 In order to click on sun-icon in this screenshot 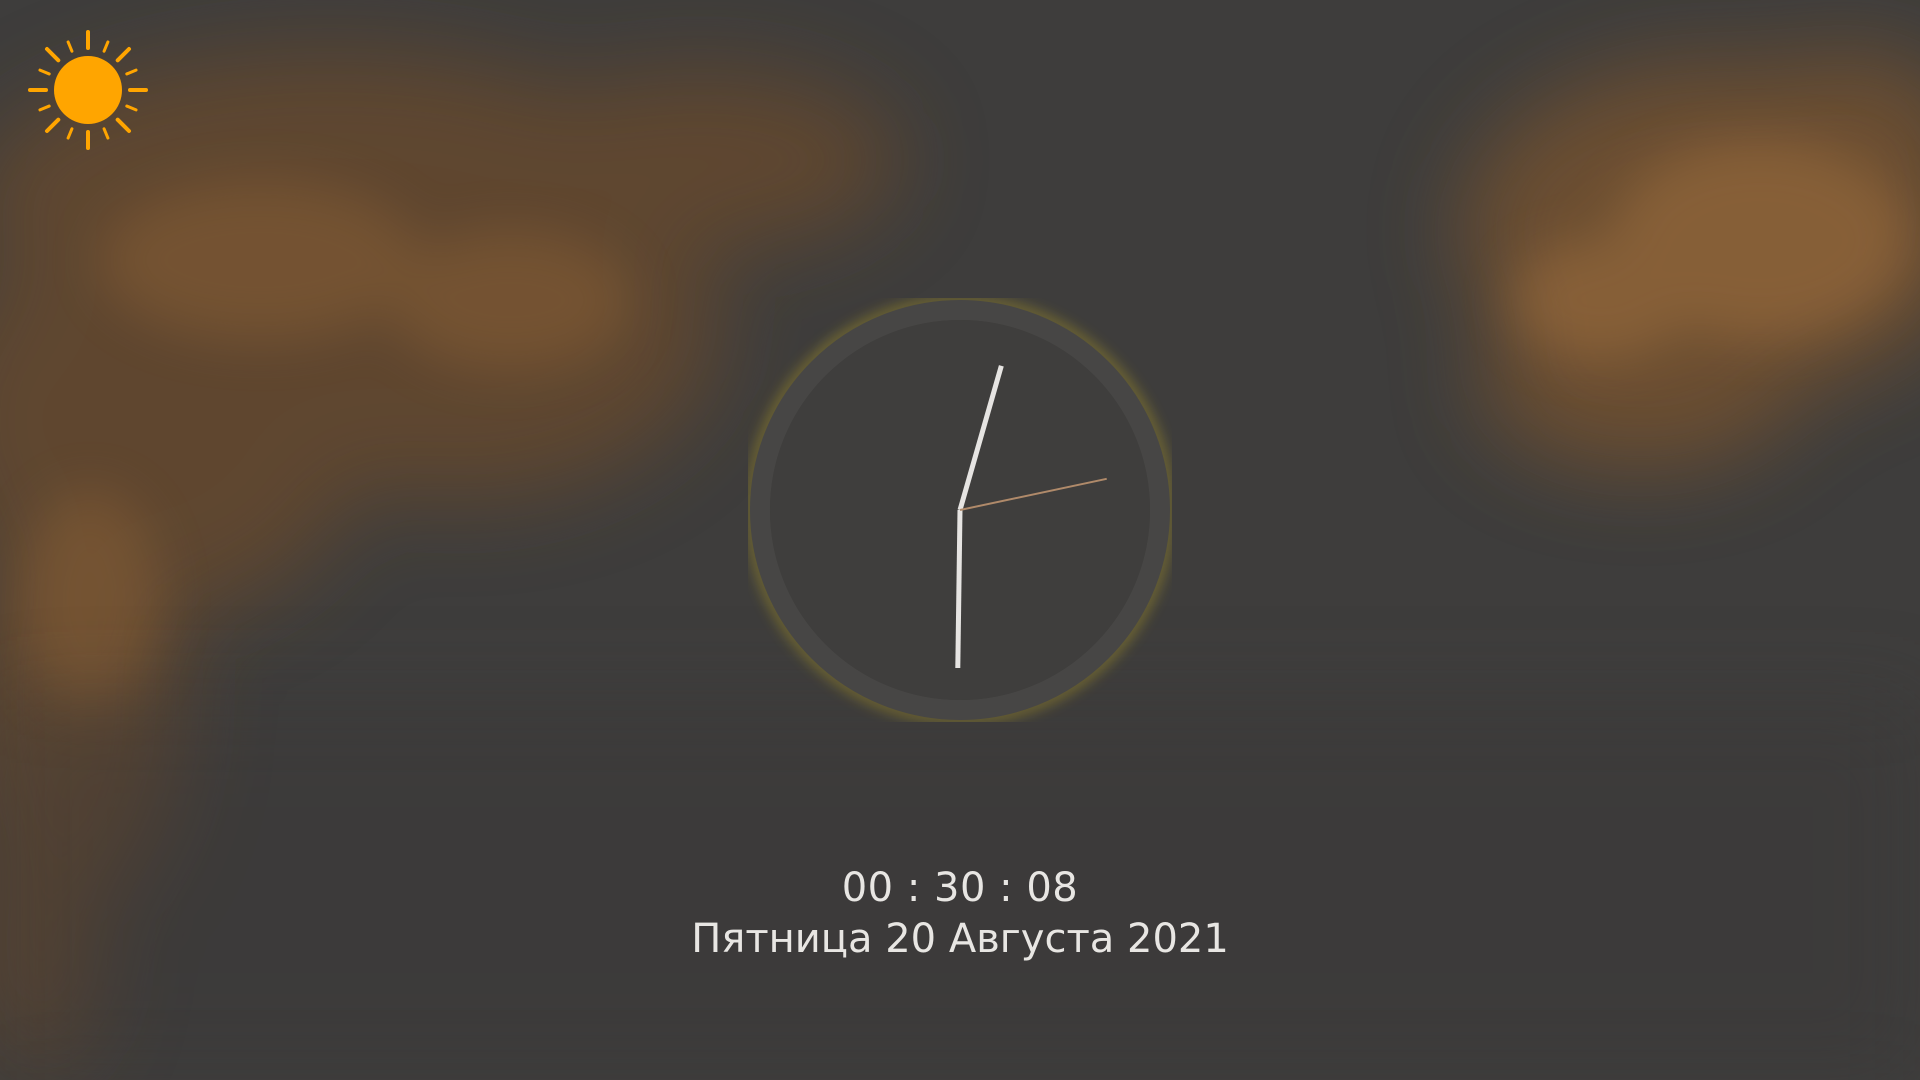, I will do `click(88, 90)`.